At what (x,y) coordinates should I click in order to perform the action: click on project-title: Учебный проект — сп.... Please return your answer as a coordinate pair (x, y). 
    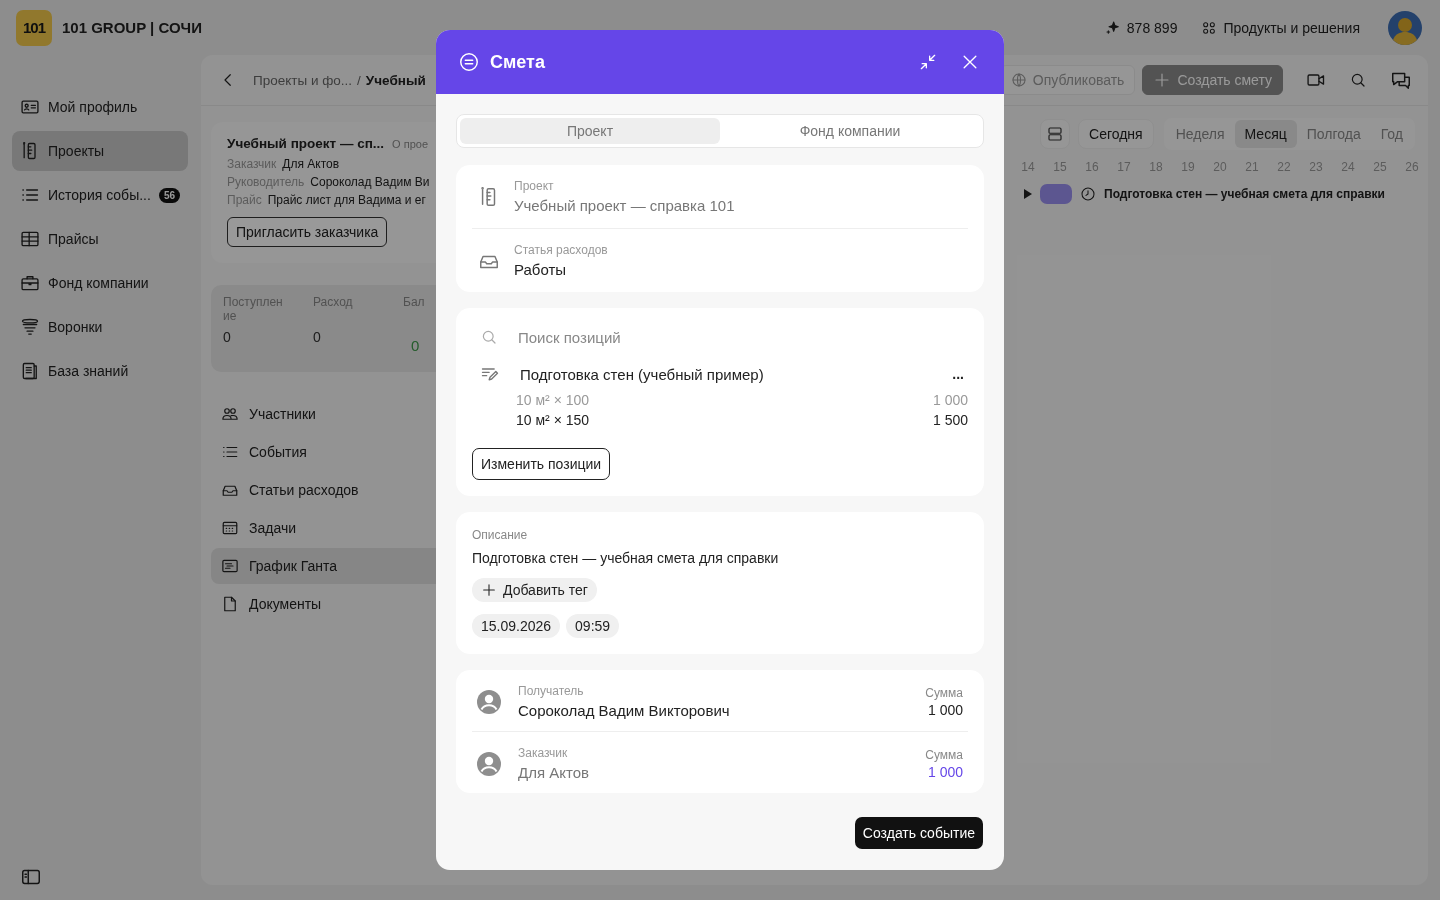
    Looking at the image, I should click on (306, 143).